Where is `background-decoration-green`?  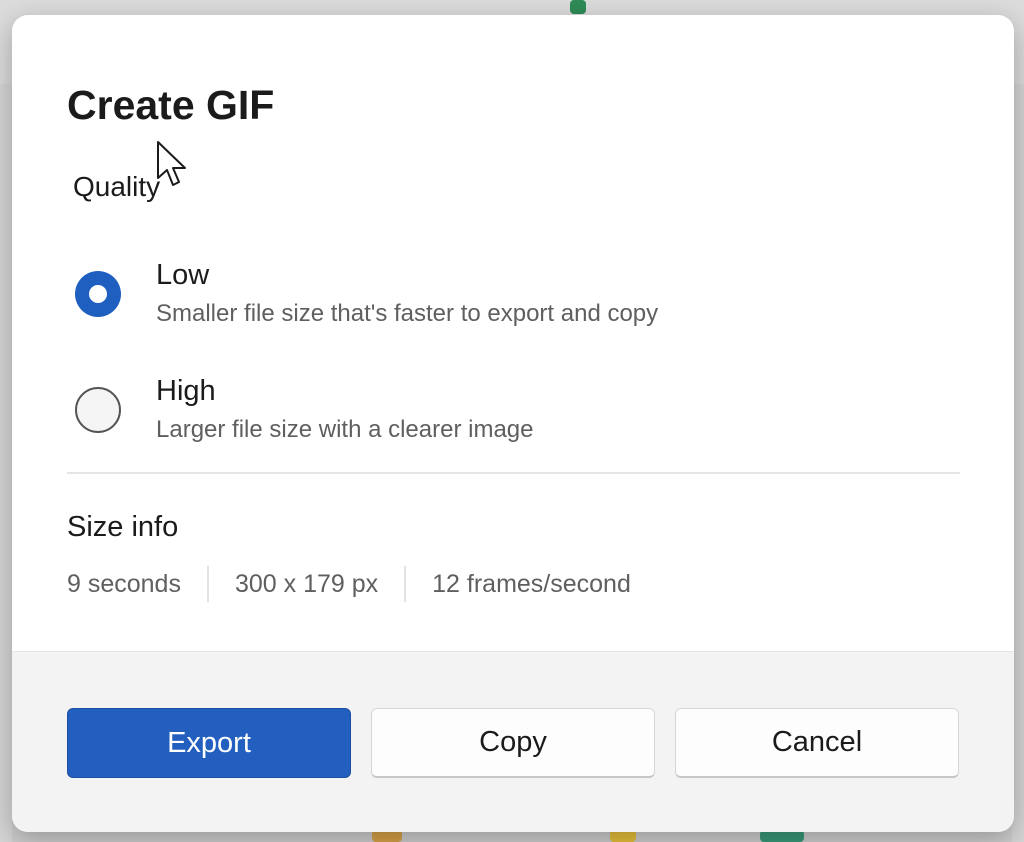 background-decoration-green is located at coordinates (578, 7).